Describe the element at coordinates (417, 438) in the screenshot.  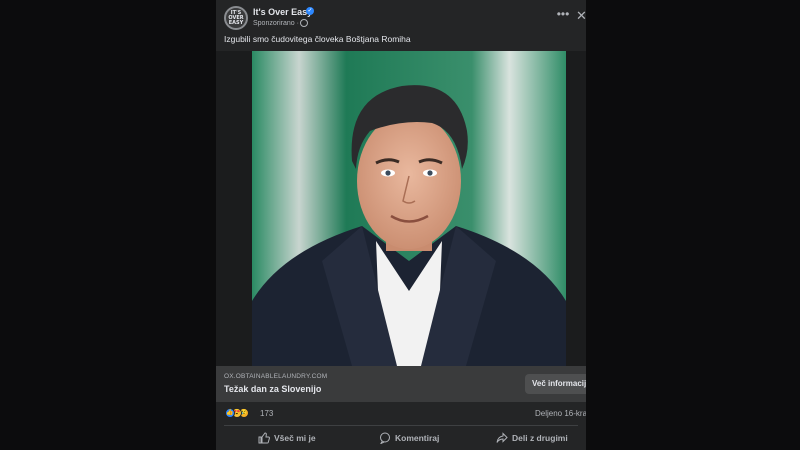
I see `comment-label: Komentiraj` at that location.